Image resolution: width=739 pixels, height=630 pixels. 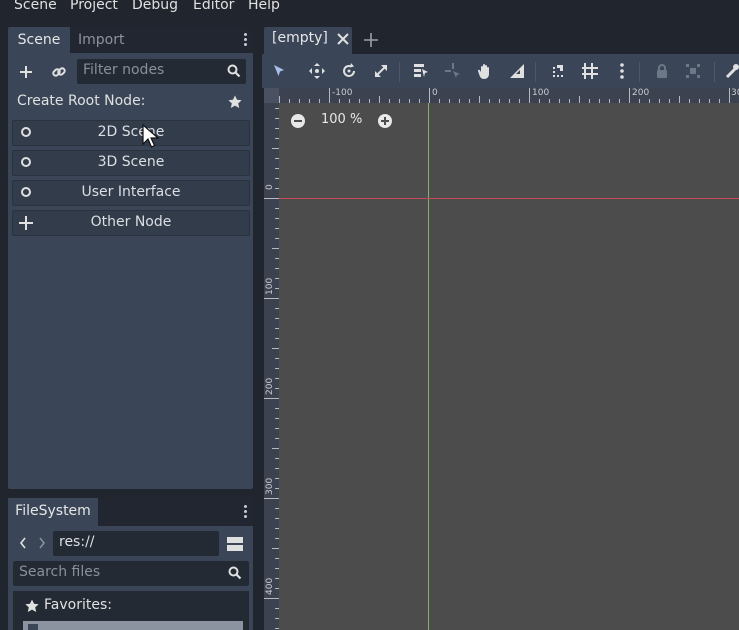 What do you see at coordinates (485, 71) in the screenshot?
I see `pan-mode-icon` at bounding box center [485, 71].